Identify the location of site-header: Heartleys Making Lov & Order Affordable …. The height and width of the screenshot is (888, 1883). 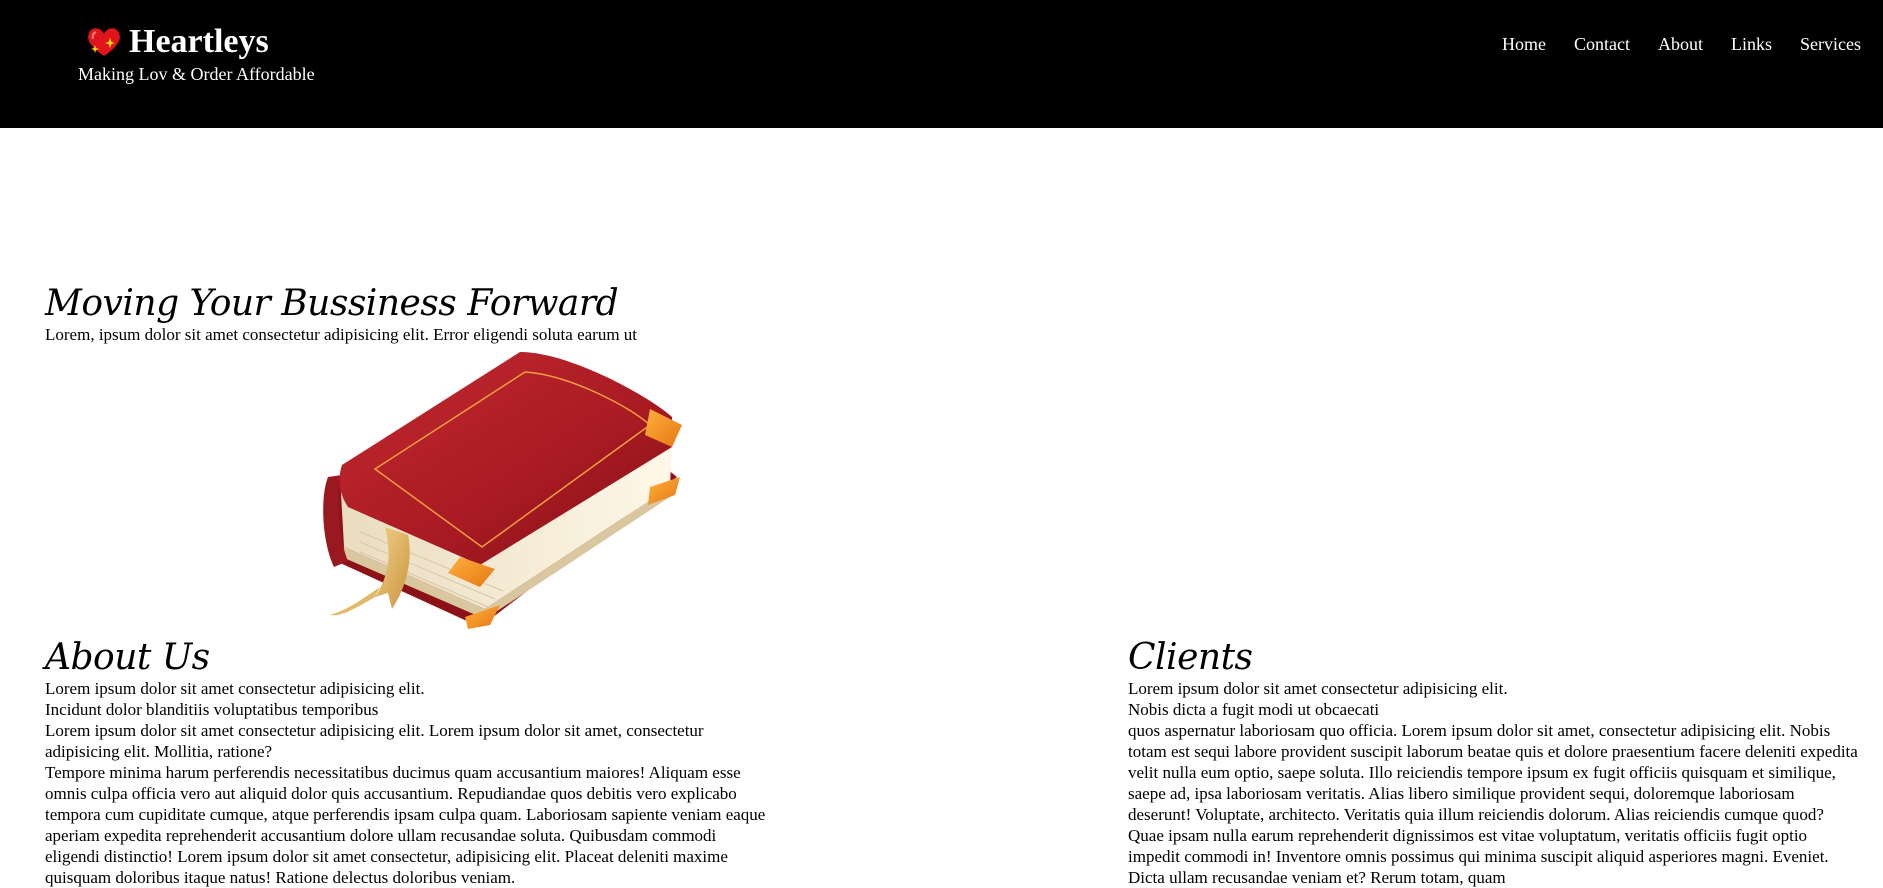
(941, 64).